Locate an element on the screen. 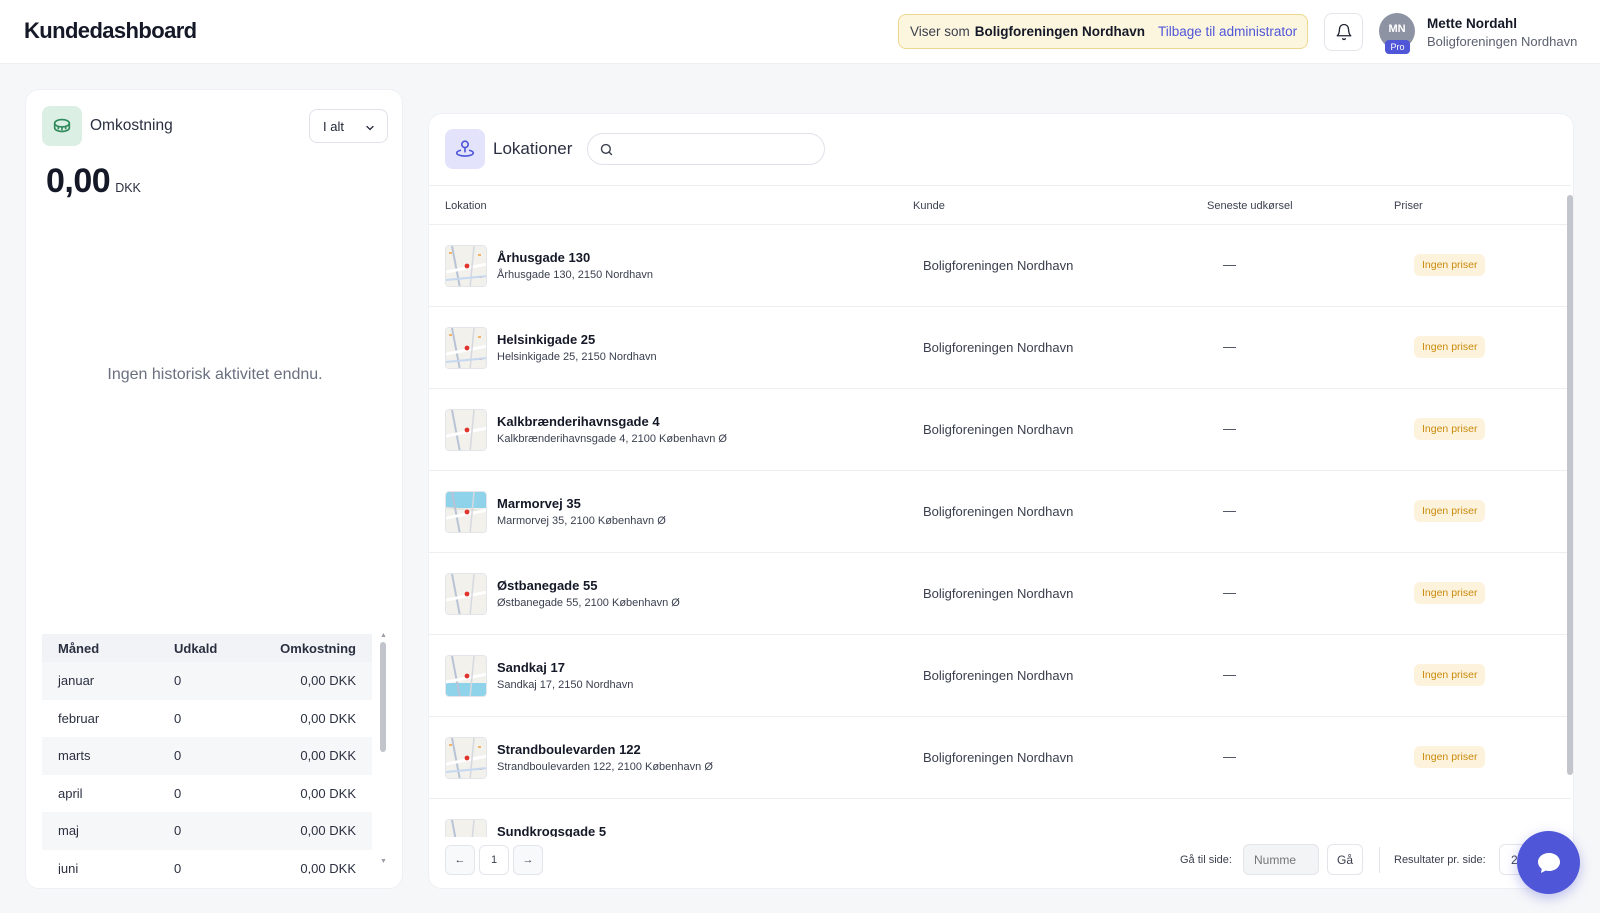 Image resolution: width=1600 pixels, height=913 pixels. table-row: maj 0 0,00 DKK is located at coordinates (207, 831).